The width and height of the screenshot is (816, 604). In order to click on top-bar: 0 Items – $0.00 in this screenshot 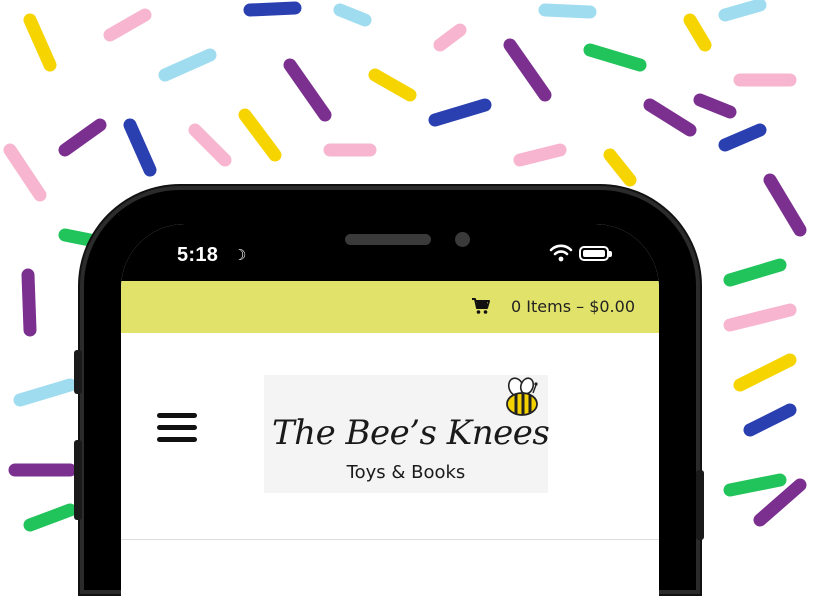, I will do `click(390, 307)`.